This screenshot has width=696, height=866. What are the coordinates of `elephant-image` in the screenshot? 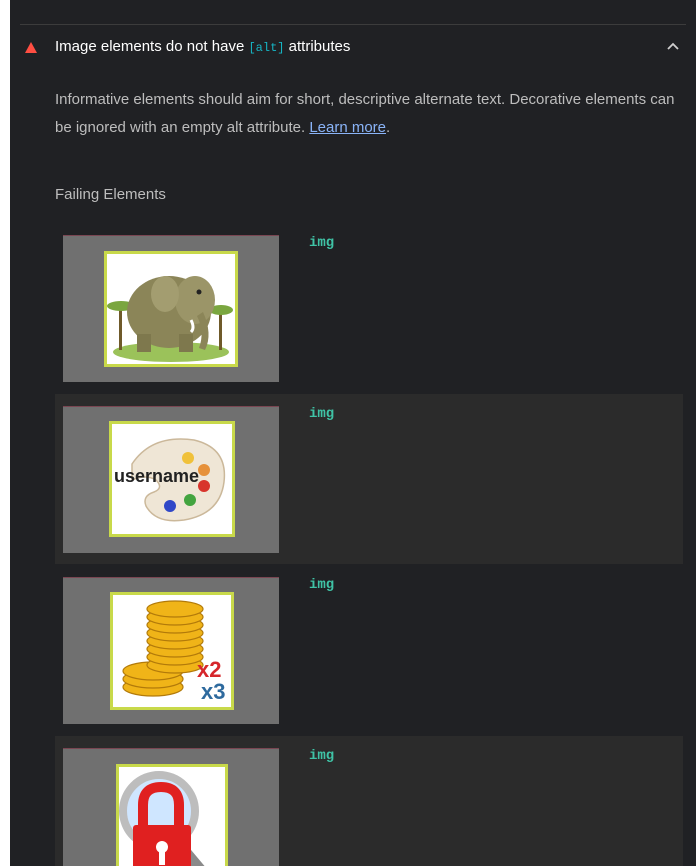 It's located at (171, 309).